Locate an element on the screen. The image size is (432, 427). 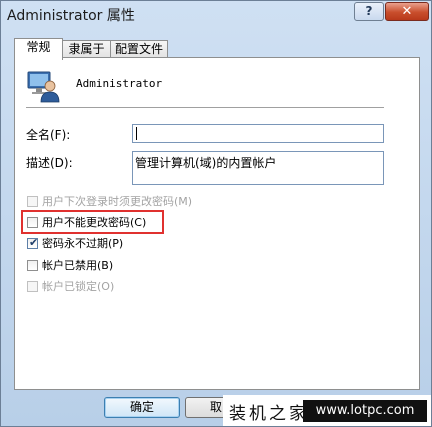
tab-profile-label: 配置文件 is located at coordinates (138, 49).